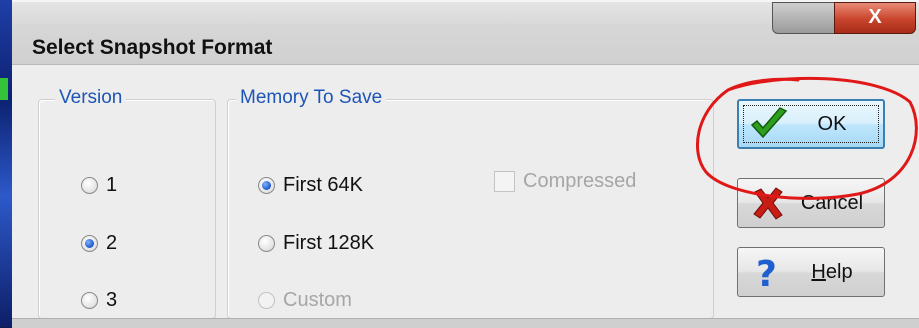 This screenshot has height=328, width=919. Describe the element at coordinates (818, 271) in the screenshot. I see `help-accelerator: H` at that location.